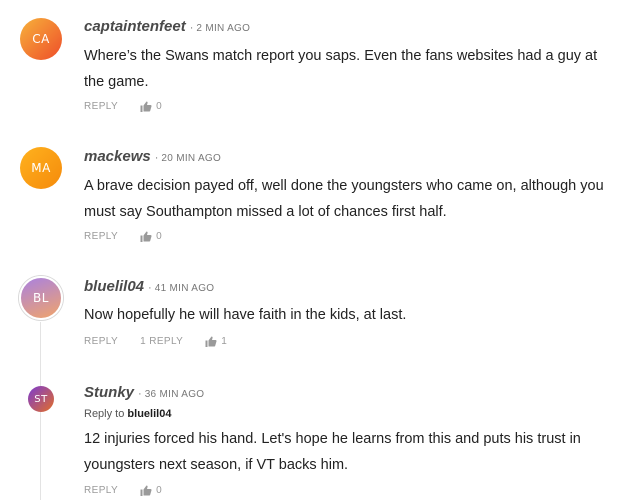 The image size is (636, 500). I want to click on reply-to-prefix: Reply to, so click(104, 414).